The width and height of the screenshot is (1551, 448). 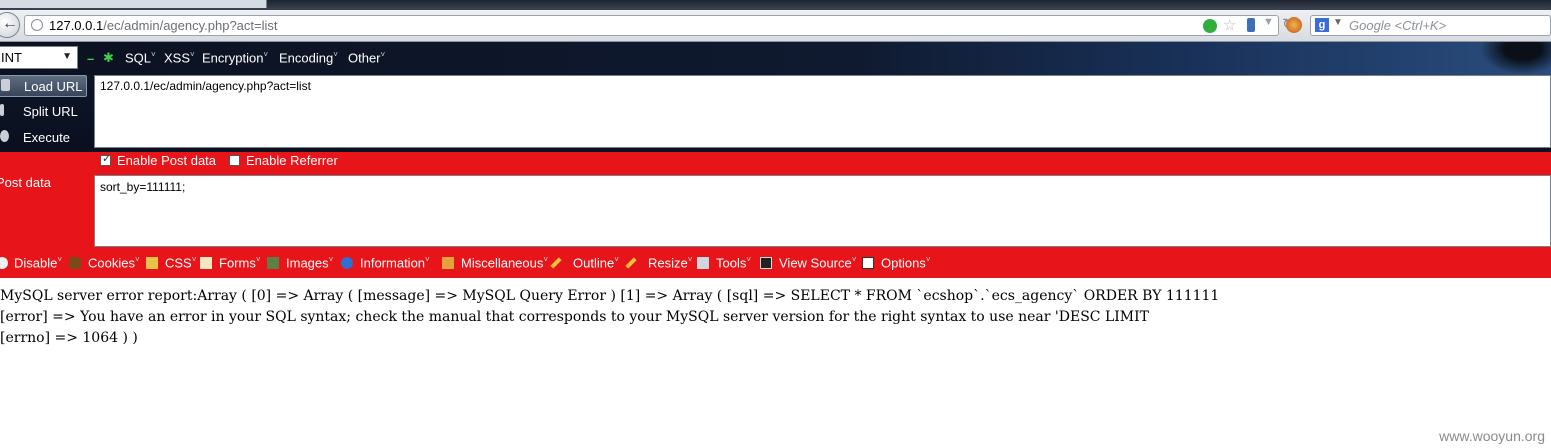 I want to click on wd-images-label: Images, so click(x=307, y=263).